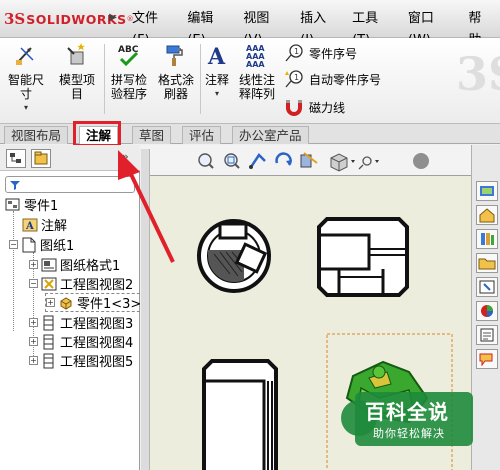 The image size is (500, 470). What do you see at coordinates (487, 287) in the screenshot?
I see `view-palette-tab` at bounding box center [487, 287].